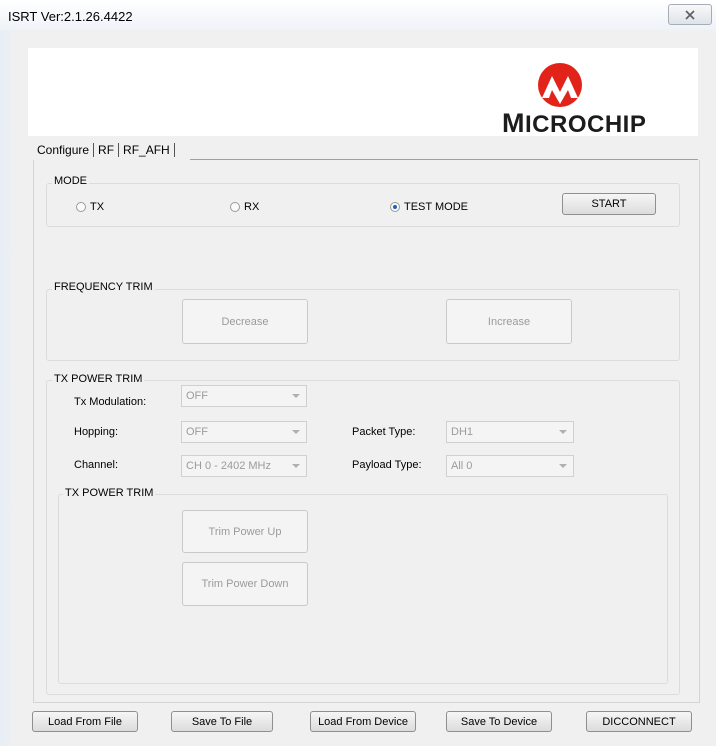  I want to click on tab-rf: RF, so click(106, 150).